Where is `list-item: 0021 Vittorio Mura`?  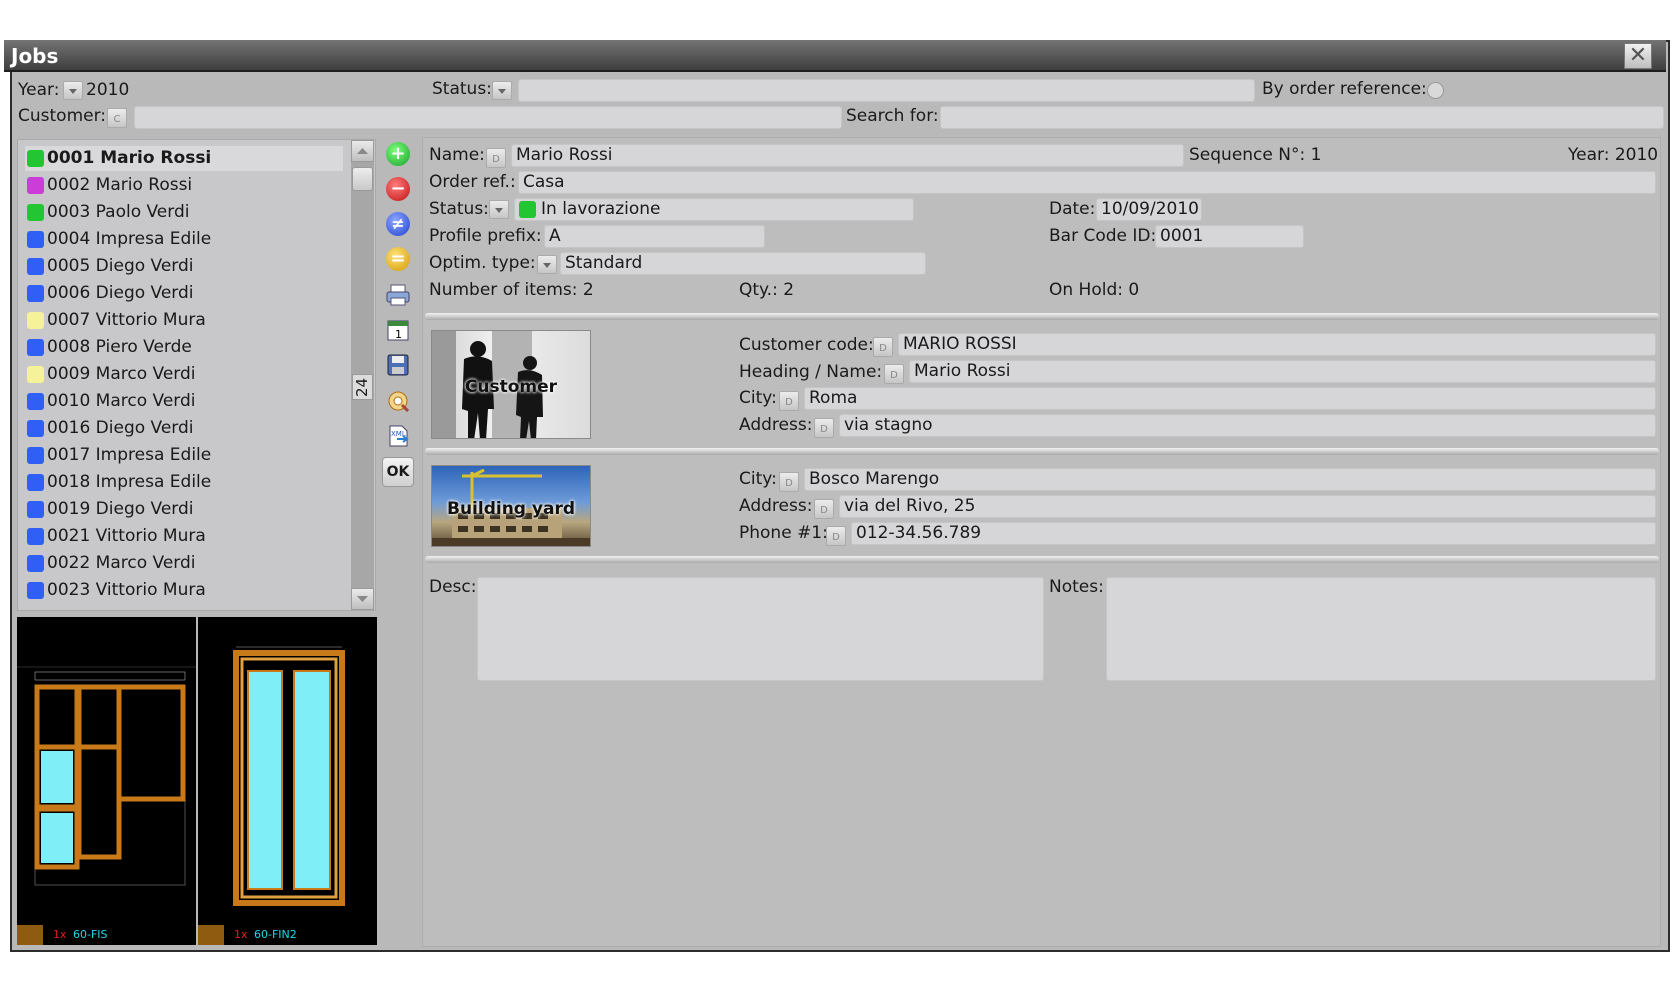
list-item: 0021 Vittorio Mura is located at coordinates (184, 536).